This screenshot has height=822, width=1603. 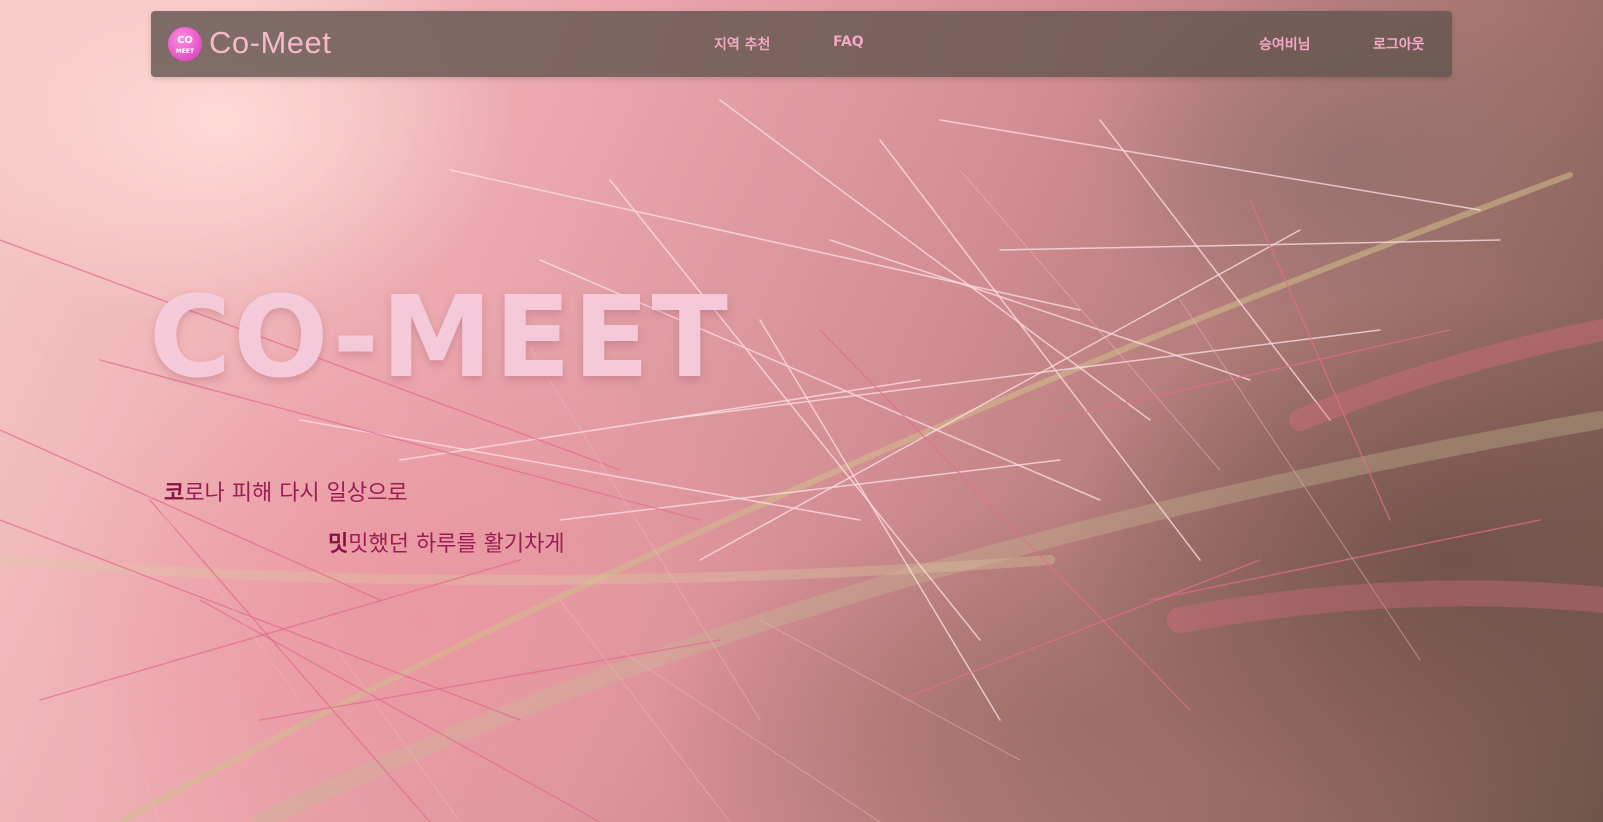 I want to click on brand-name: Co-Meet, so click(x=270, y=43).